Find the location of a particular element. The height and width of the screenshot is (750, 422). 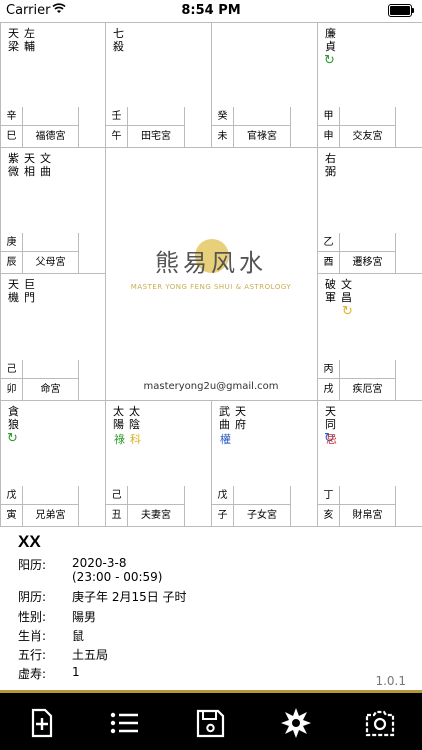

earthly-branch: 戌 is located at coordinates (329, 389).